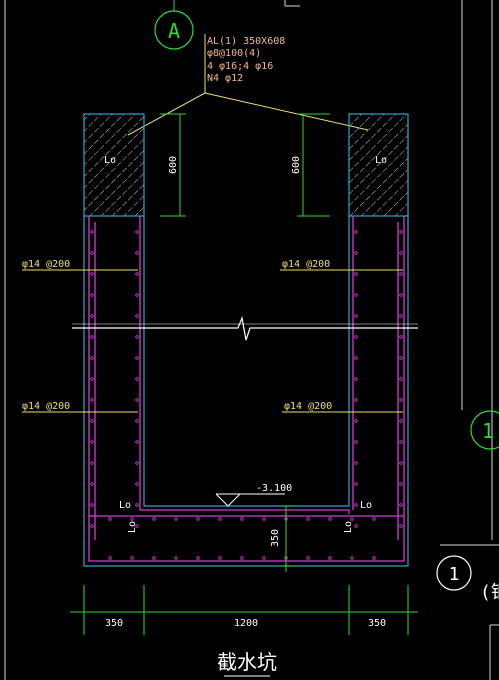 Image resolution: width=499 pixels, height=680 pixels. I want to click on lo-label-vertical-left: Lo, so click(132, 527).